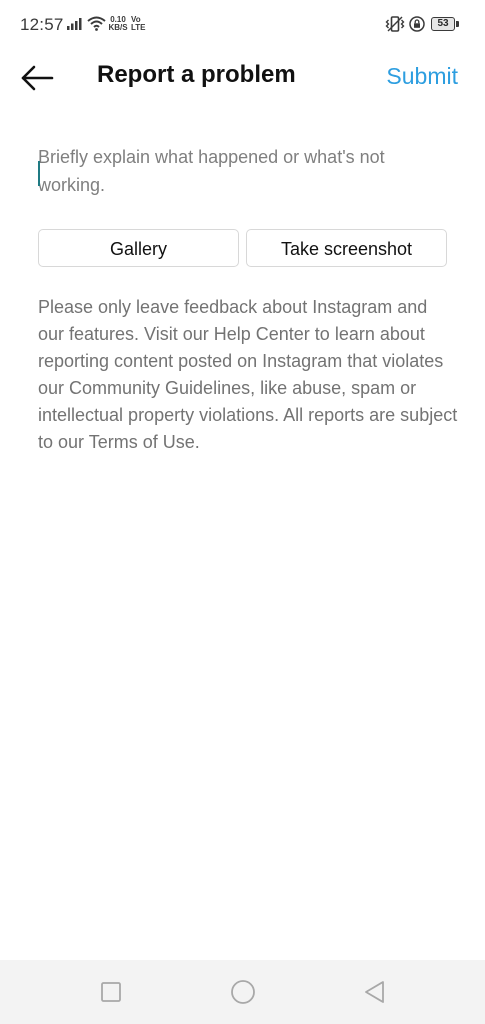  What do you see at coordinates (111, 992) in the screenshot?
I see `recents-square-icon` at bounding box center [111, 992].